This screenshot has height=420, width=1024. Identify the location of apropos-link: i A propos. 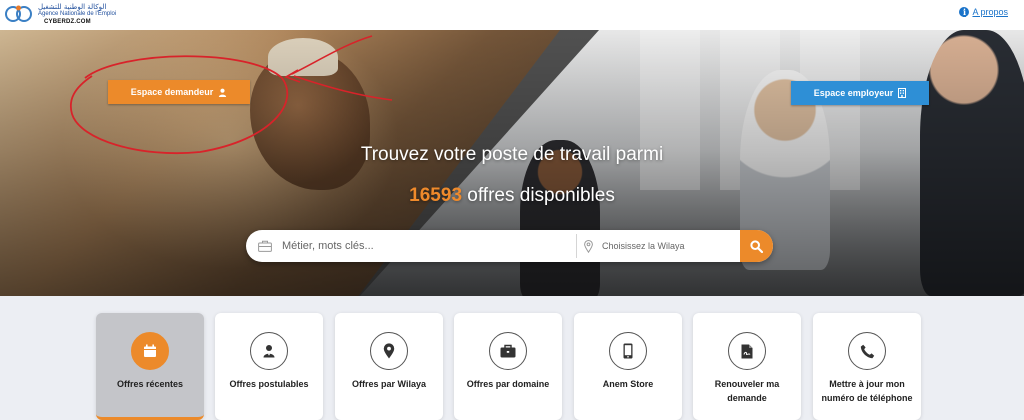
(983, 12).